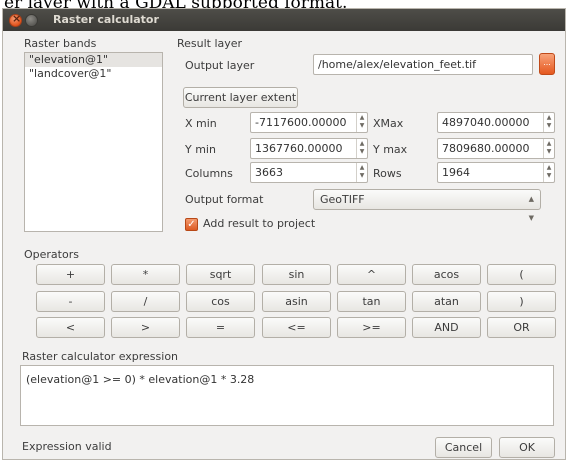 This screenshot has height=461, width=570. Describe the element at coordinates (296, 274) in the screenshot. I see `operator-sin-button: sin` at that location.